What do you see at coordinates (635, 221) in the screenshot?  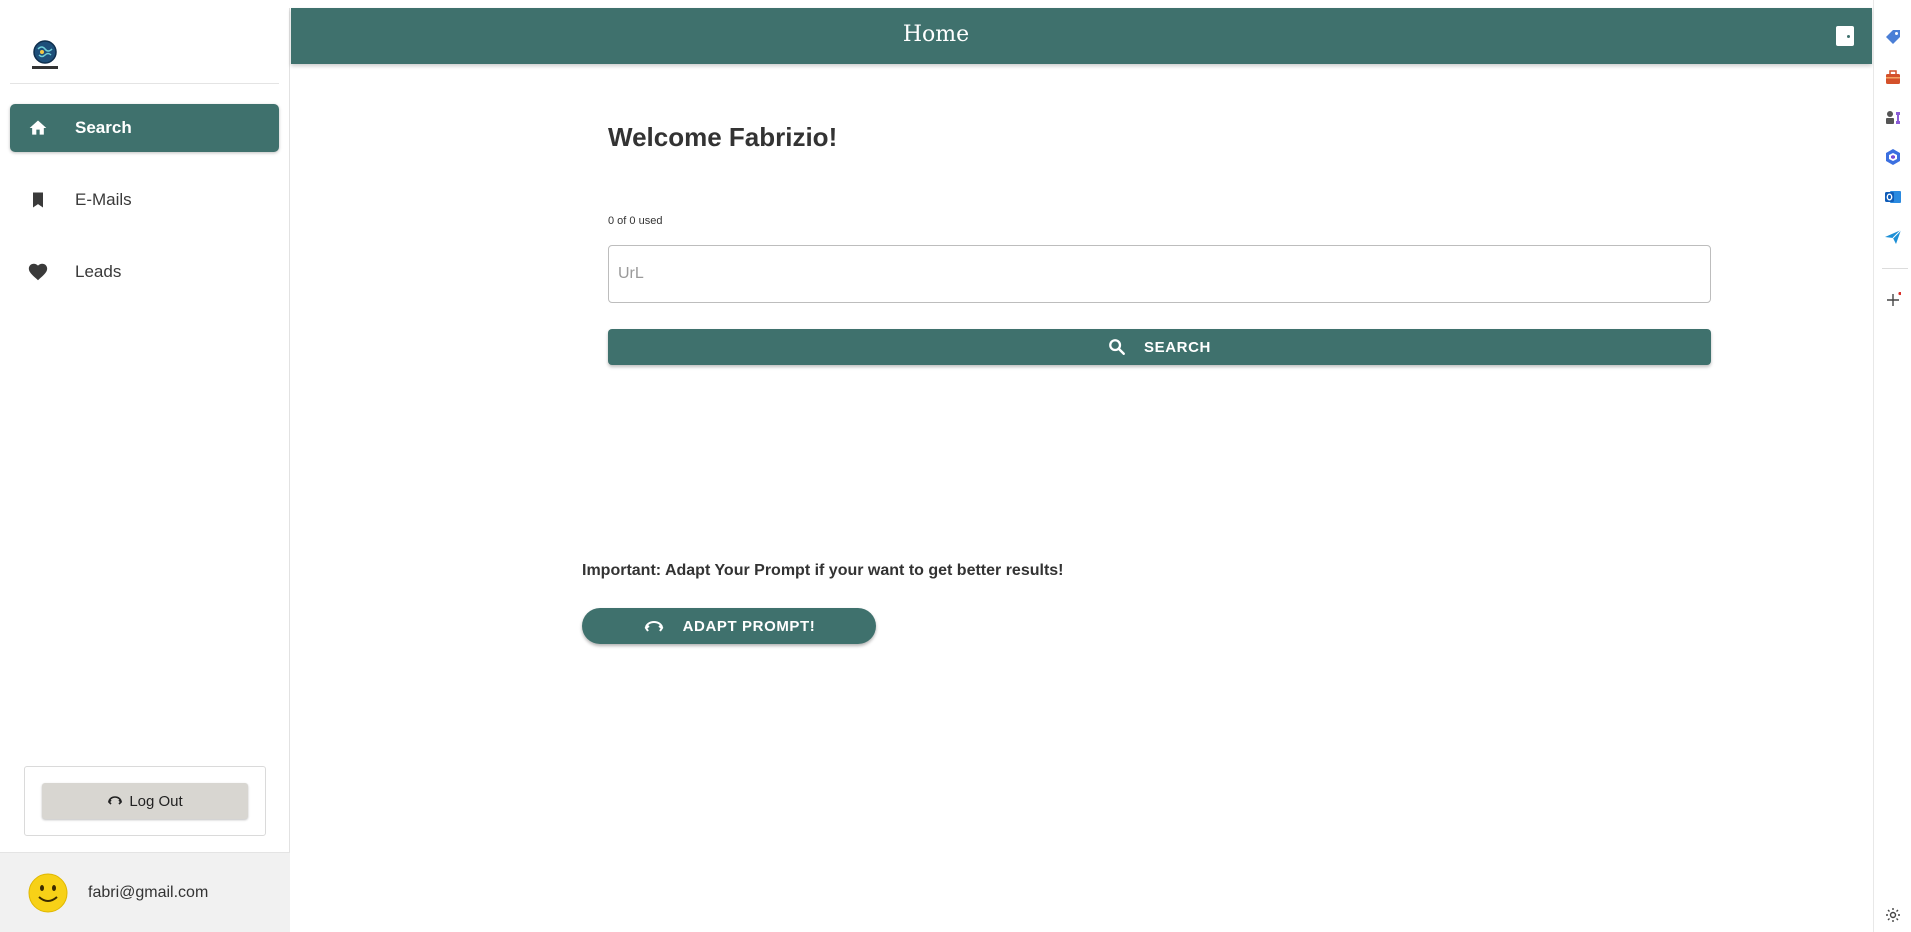 I see `usage-counter: 0 of 0 used` at bounding box center [635, 221].